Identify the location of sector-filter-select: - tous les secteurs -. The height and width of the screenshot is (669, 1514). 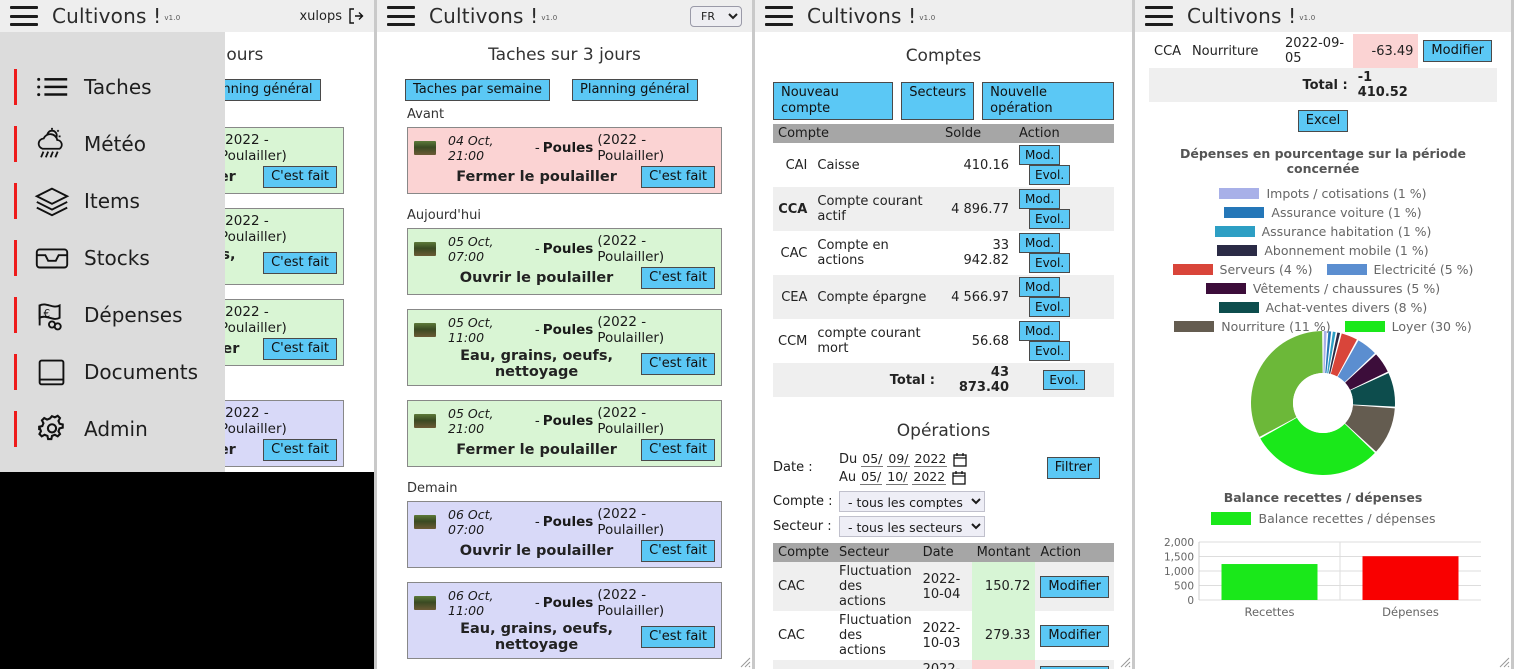
(912, 526).